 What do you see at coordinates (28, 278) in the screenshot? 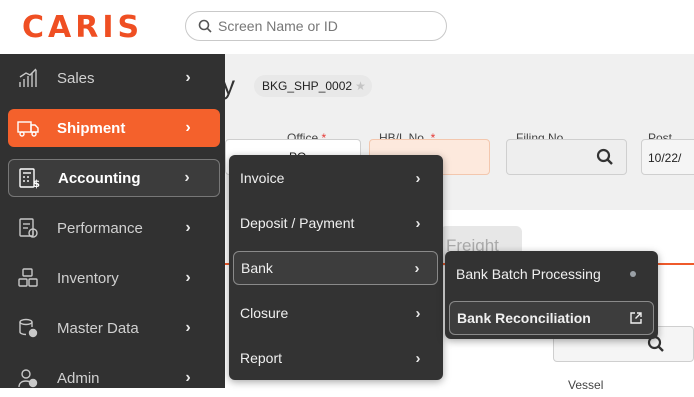
I see `boxes-icon` at bounding box center [28, 278].